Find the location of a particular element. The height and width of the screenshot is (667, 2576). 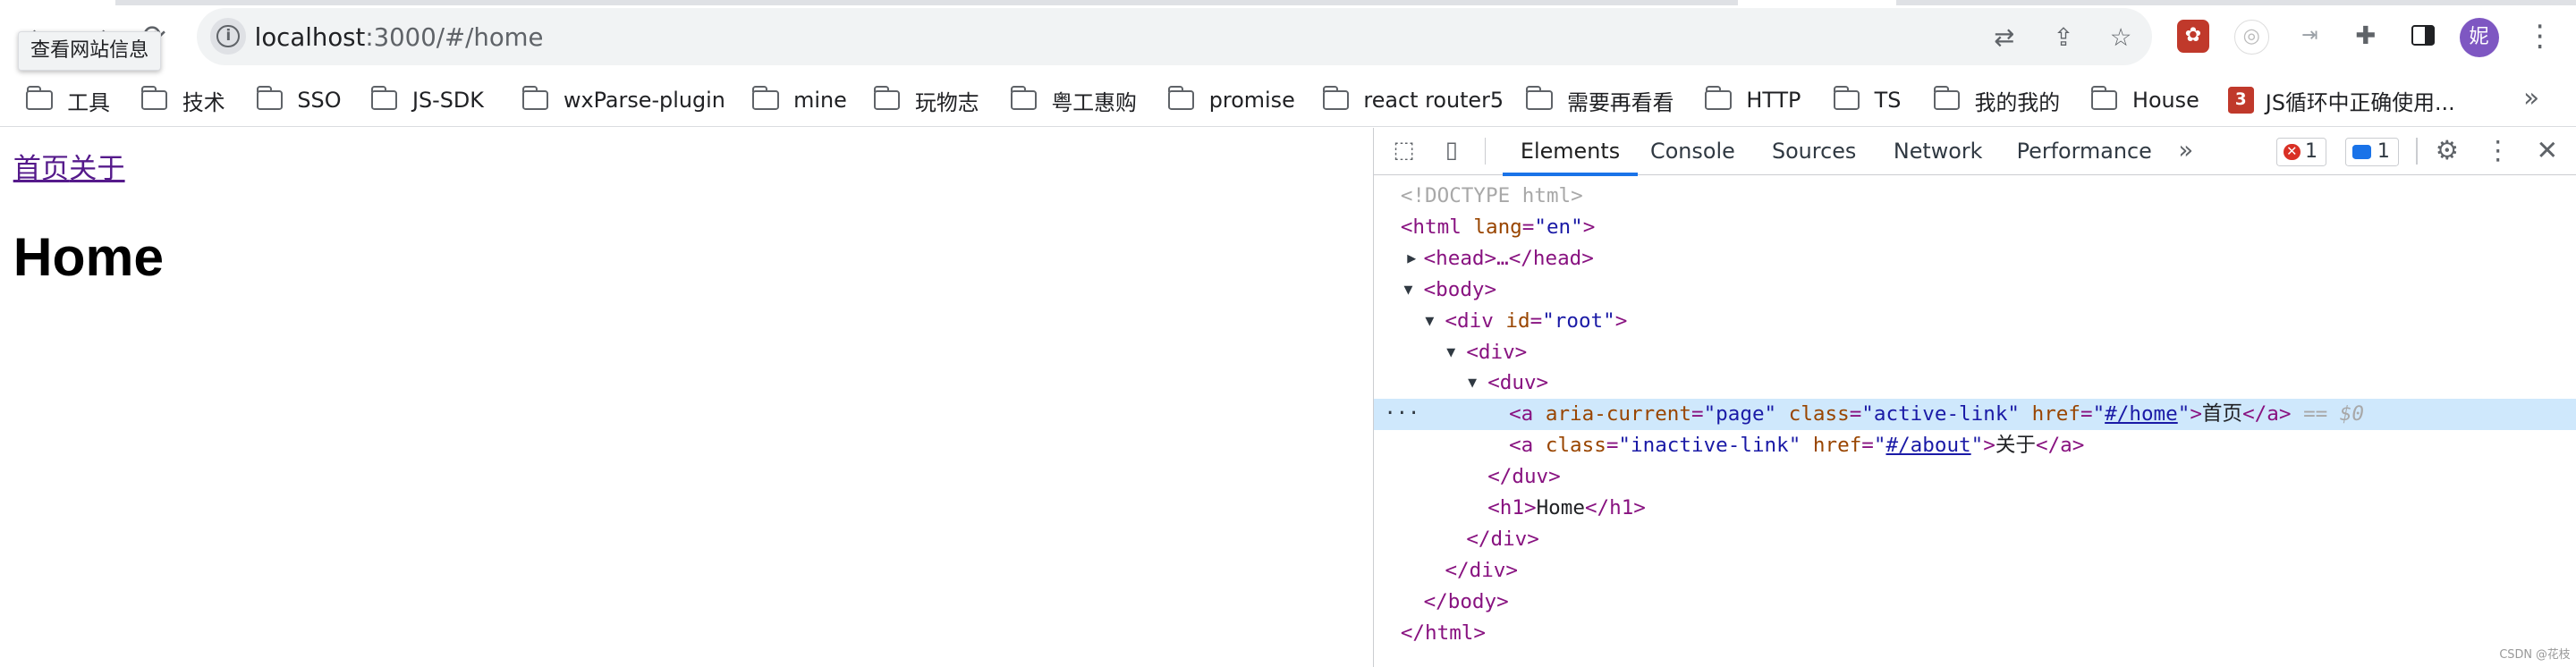

dom-node-div: ▼ <div> is located at coordinates (1974, 352).